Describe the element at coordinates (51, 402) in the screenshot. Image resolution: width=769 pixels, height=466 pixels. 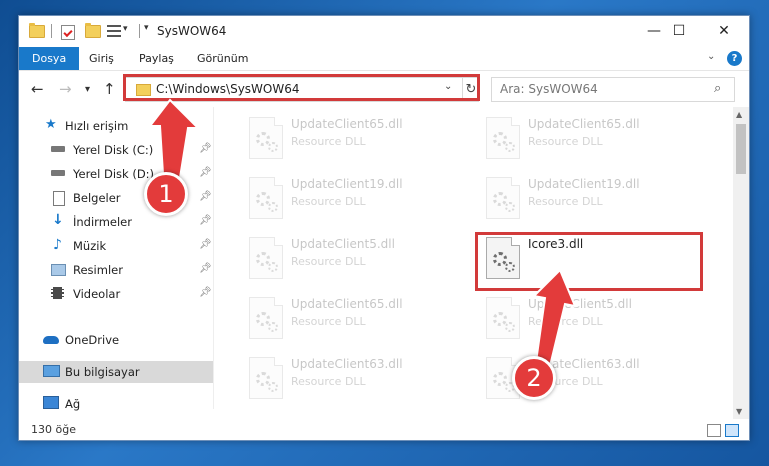
I see `network-icon` at that location.